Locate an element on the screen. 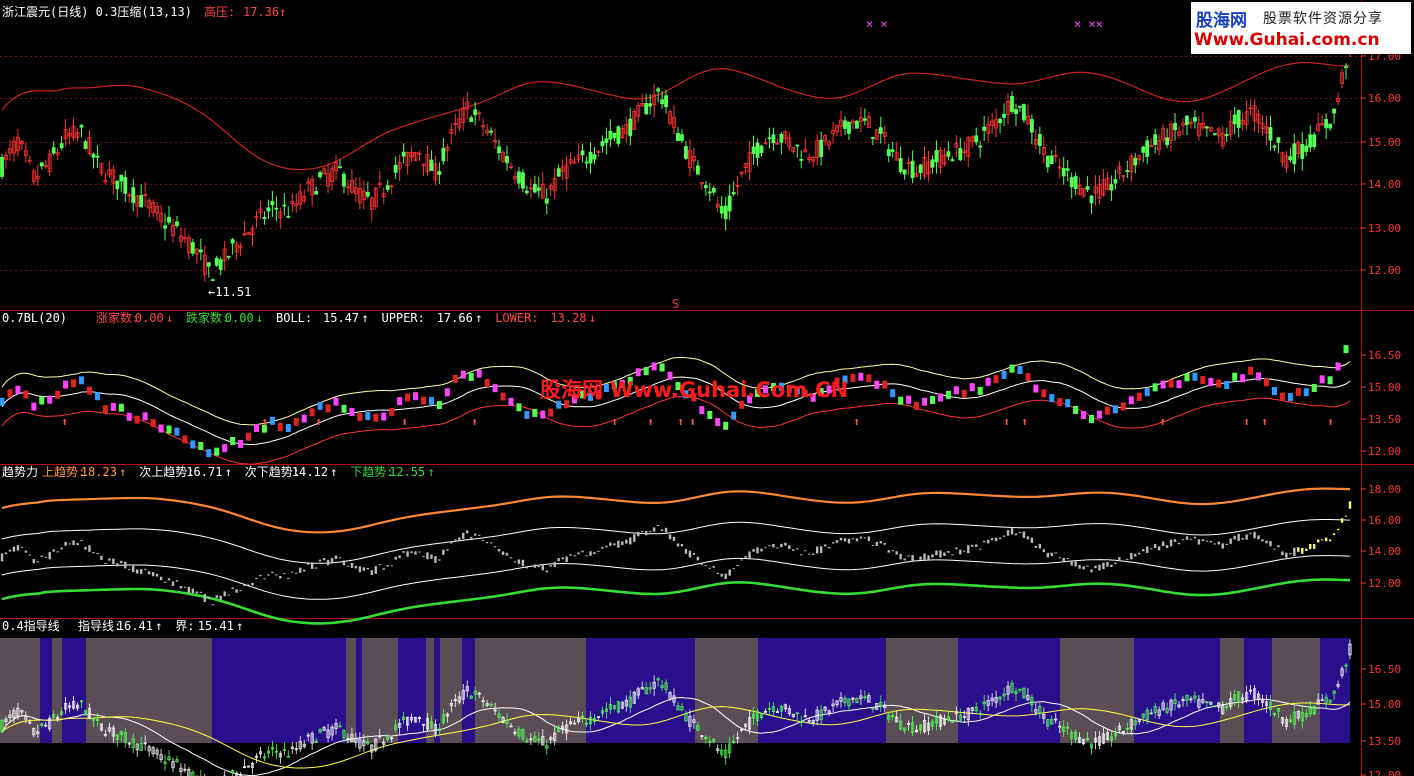 This screenshot has height=776, width=1414. axis-tick-label: 13.00 is located at coordinates (1384, 228).